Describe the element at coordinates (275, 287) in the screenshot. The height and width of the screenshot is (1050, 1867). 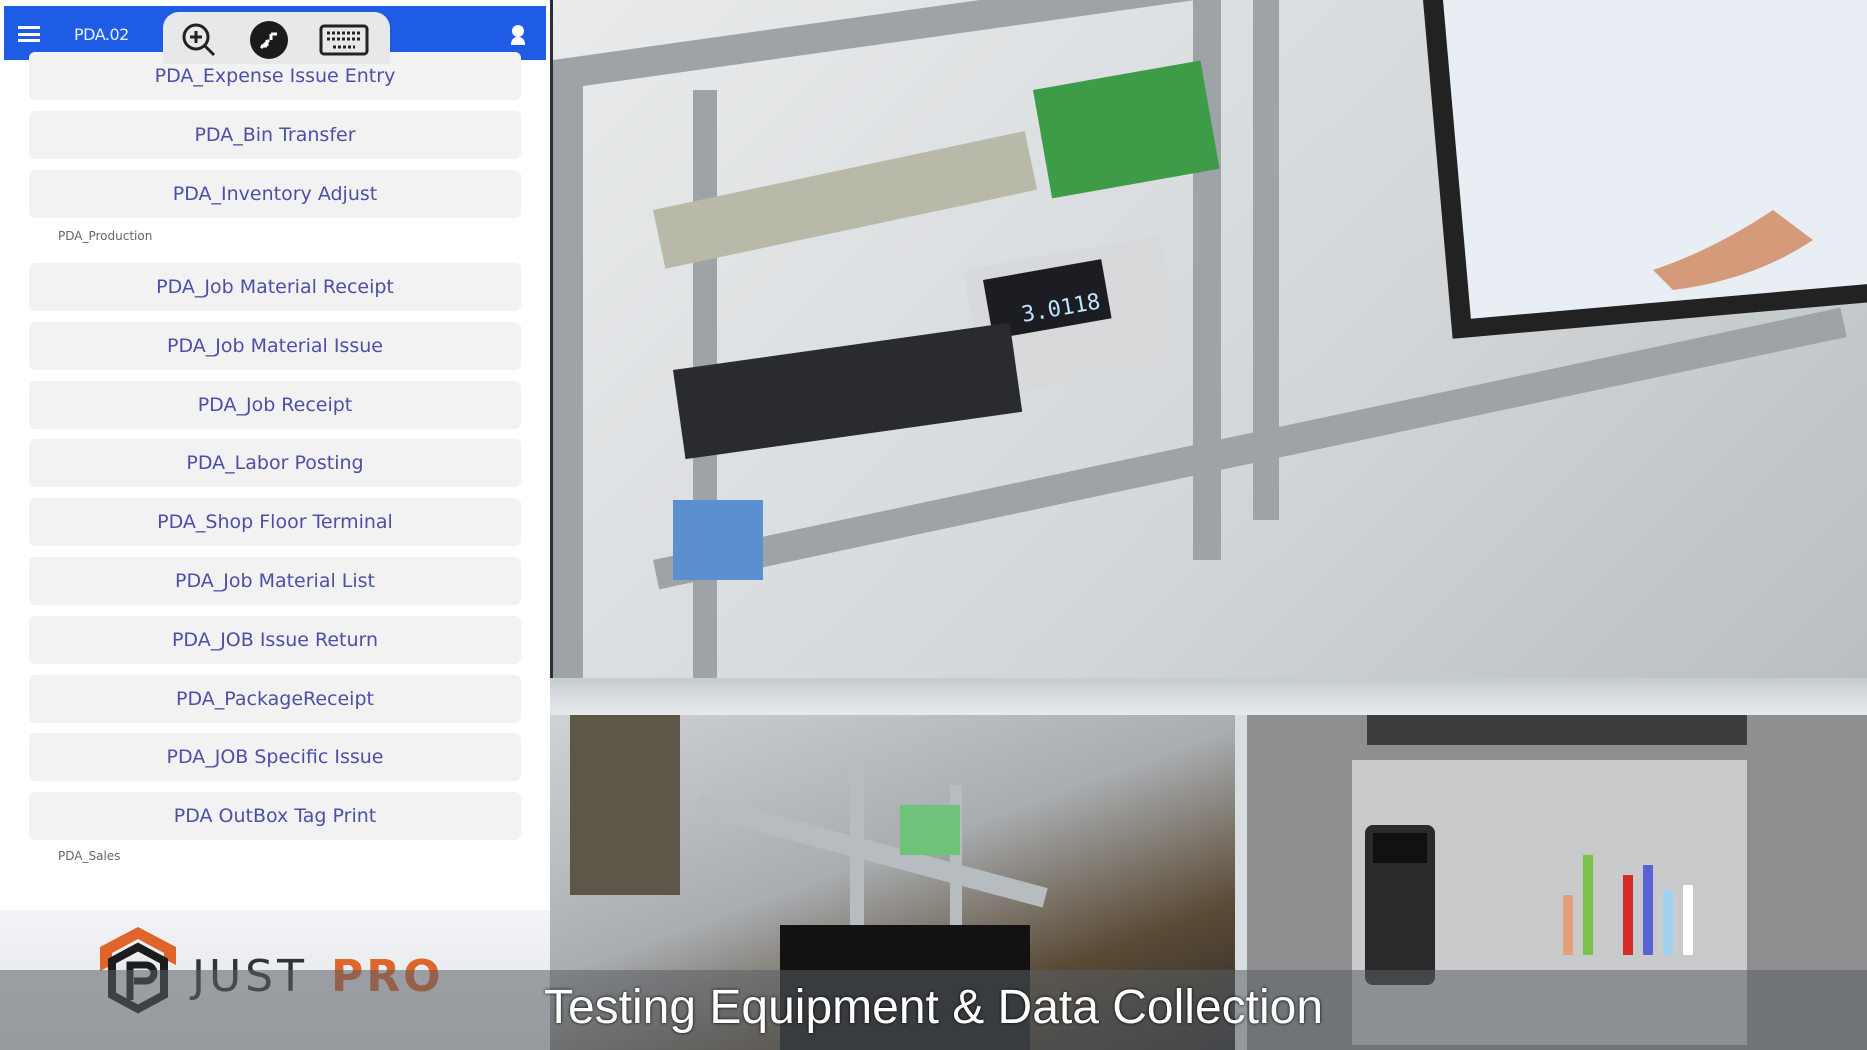
I see `menu-item: PDA_Job Material Receipt` at that location.